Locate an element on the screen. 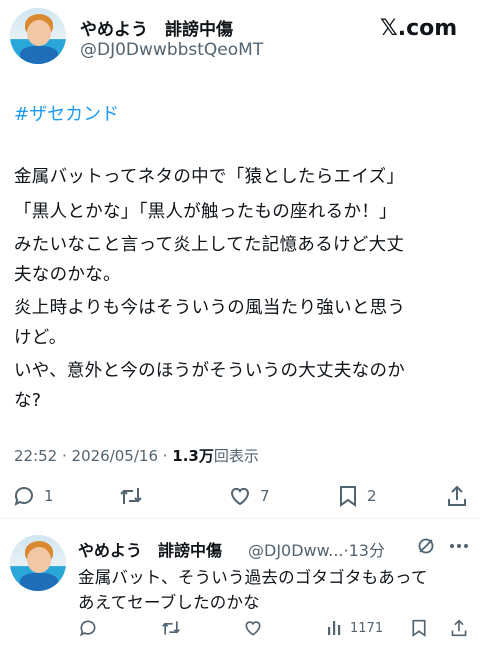  tweet-text-line: 「黒人とかな」「黒人が触ったもの座れるか！」 is located at coordinates (205, 212).